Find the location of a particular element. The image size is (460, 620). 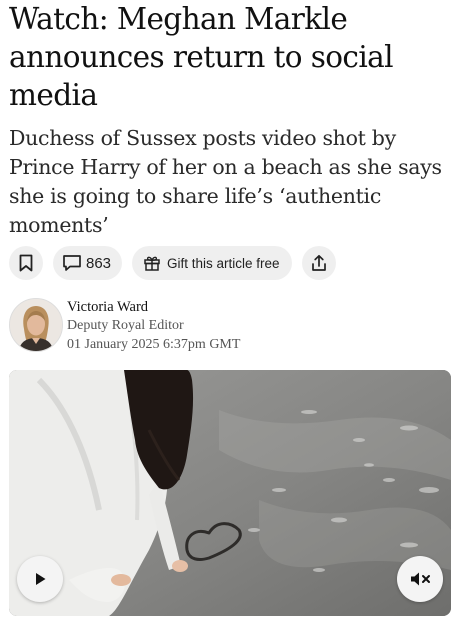

bookmark-button is located at coordinates (26, 263).